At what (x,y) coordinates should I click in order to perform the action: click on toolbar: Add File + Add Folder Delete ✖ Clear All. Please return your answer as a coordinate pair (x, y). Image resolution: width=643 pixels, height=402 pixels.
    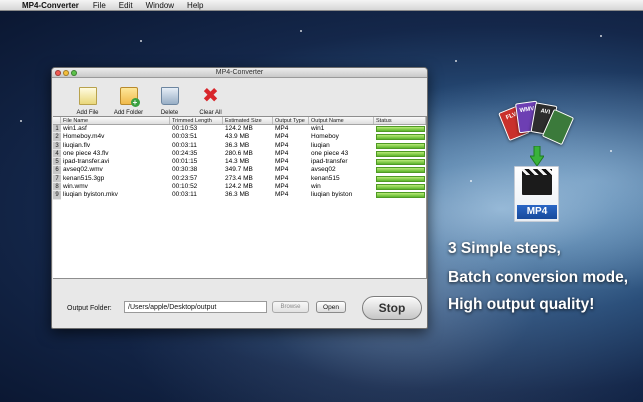
    Looking at the image, I should click on (239, 99).